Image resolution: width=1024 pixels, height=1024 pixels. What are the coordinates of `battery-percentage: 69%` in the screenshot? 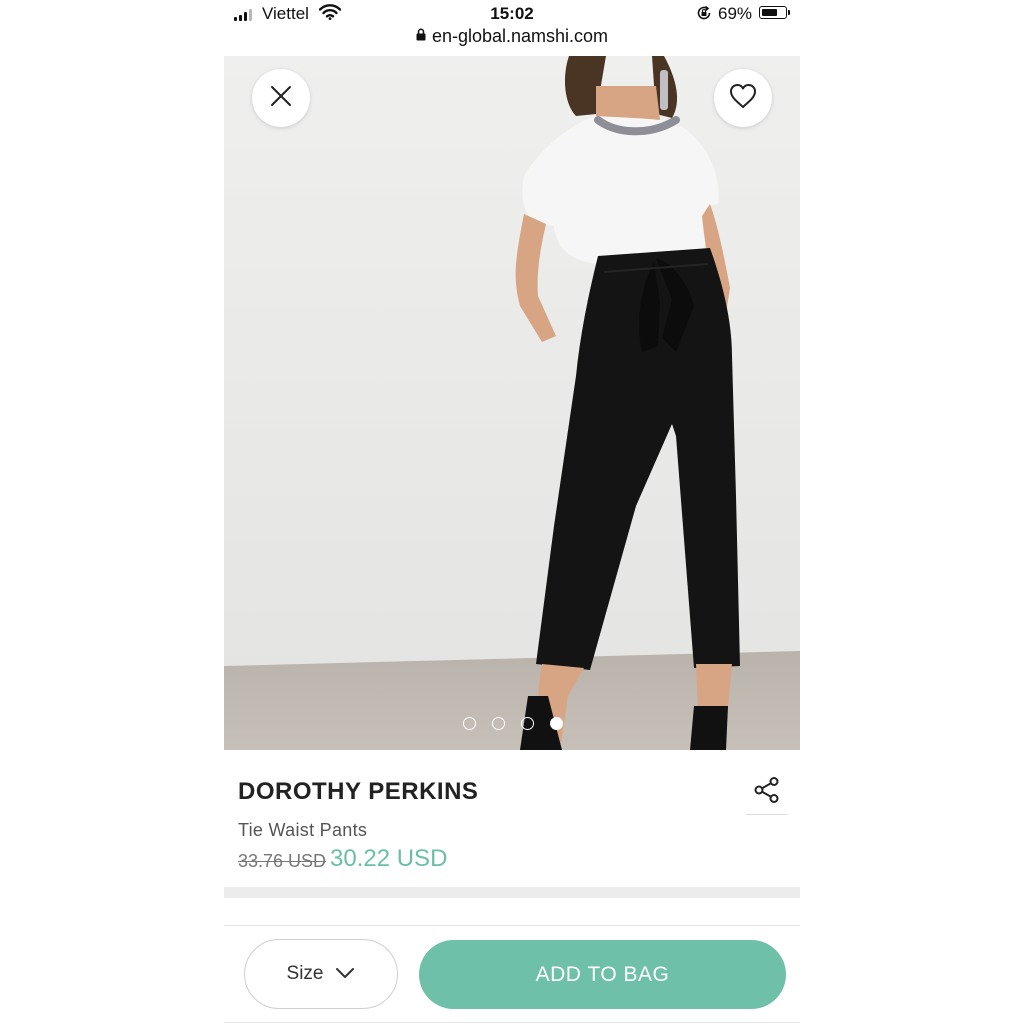 It's located at (735, 13).